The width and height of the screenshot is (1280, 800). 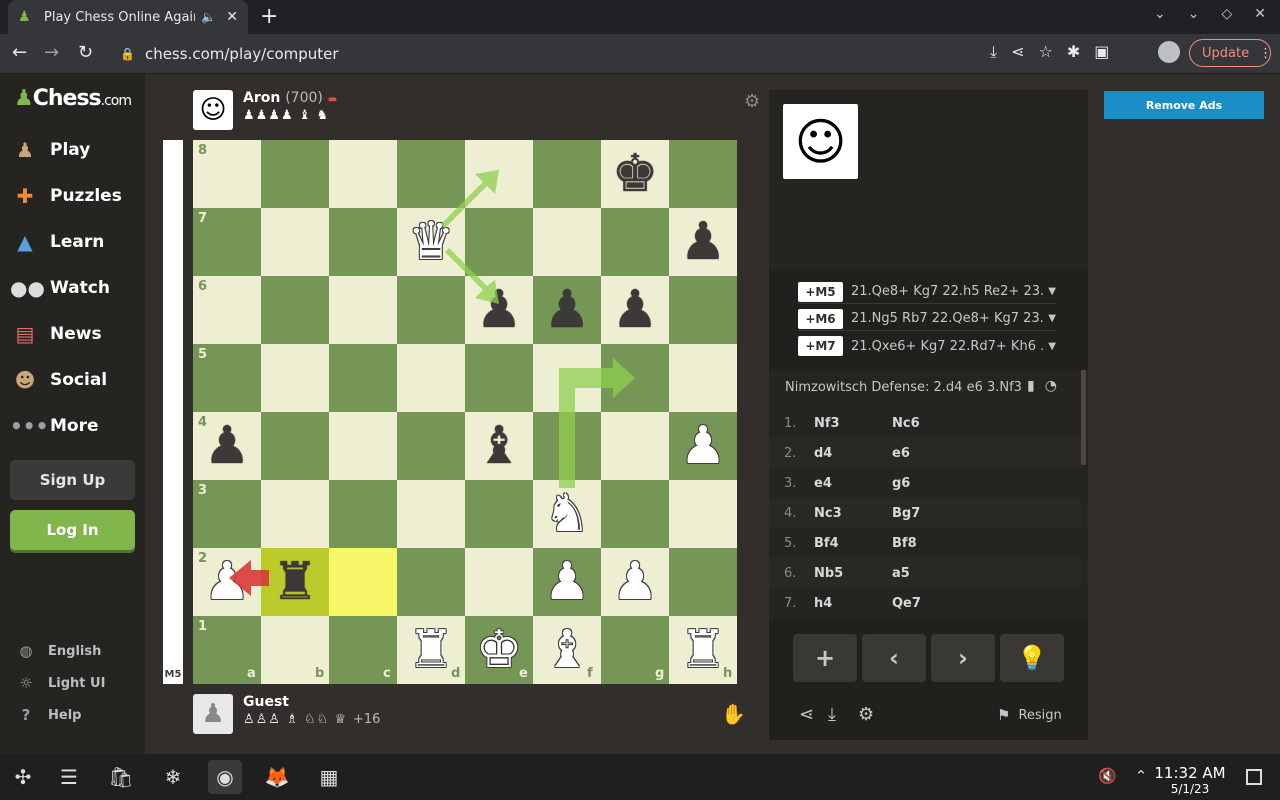 I want to click on square-c2, so click(x=363, y=582).